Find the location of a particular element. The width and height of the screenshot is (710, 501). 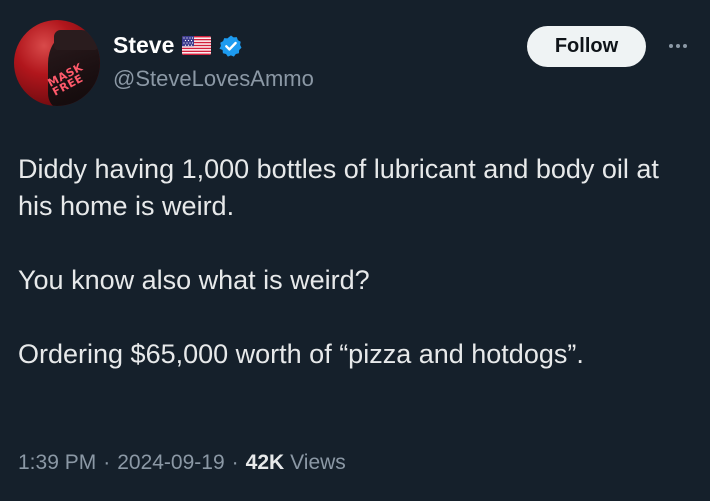

display-name: Steve is located at coordinates (143, 45).